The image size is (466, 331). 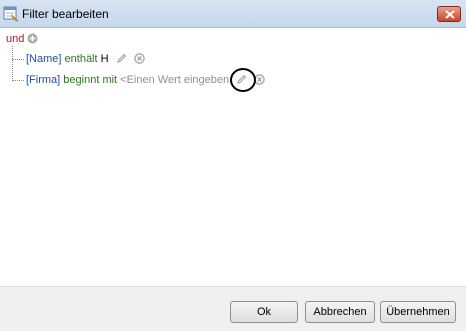 I want to click on apply-button: Übernehmen, so click(x=418, y=312).